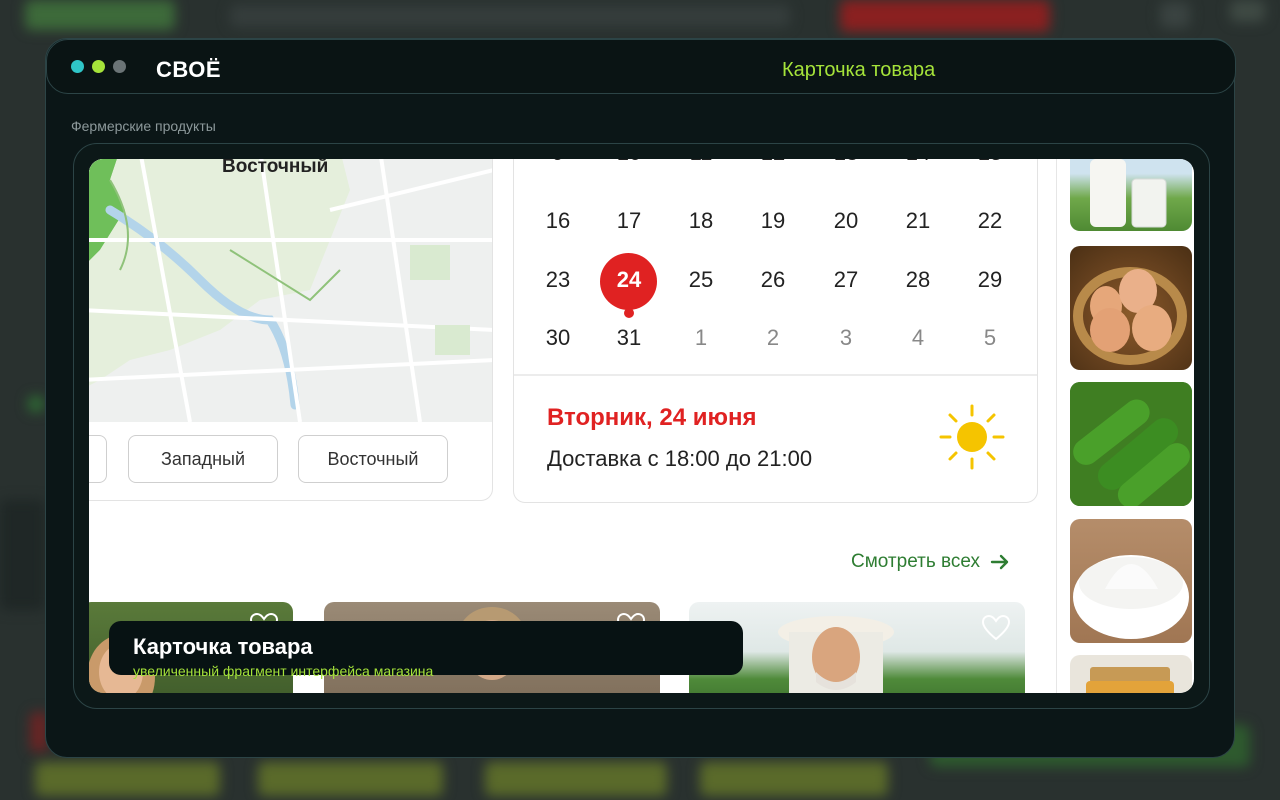 The image size is (1280, 800). What do you see at coordinates (846, 338) in the screenshot?
I see `calendar-day-next-month: 3` at bounding box center [846, 338].